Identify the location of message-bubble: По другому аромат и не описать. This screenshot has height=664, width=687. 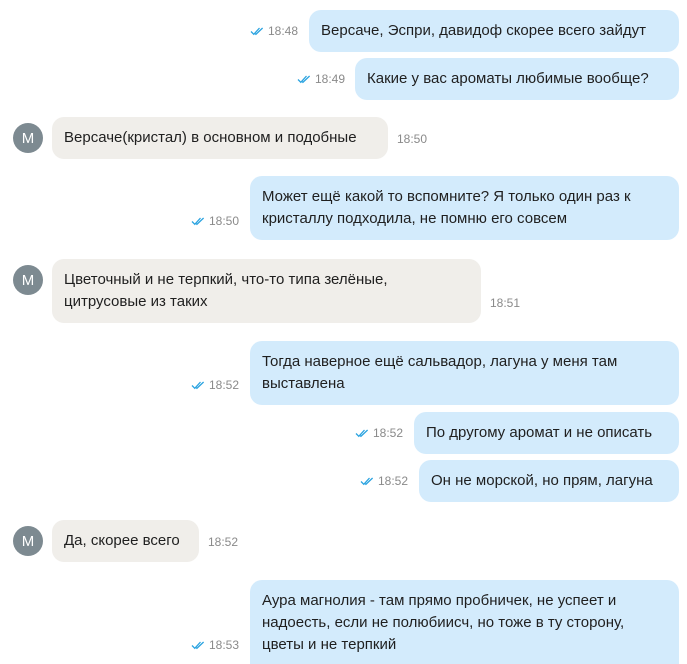
(546, 433).